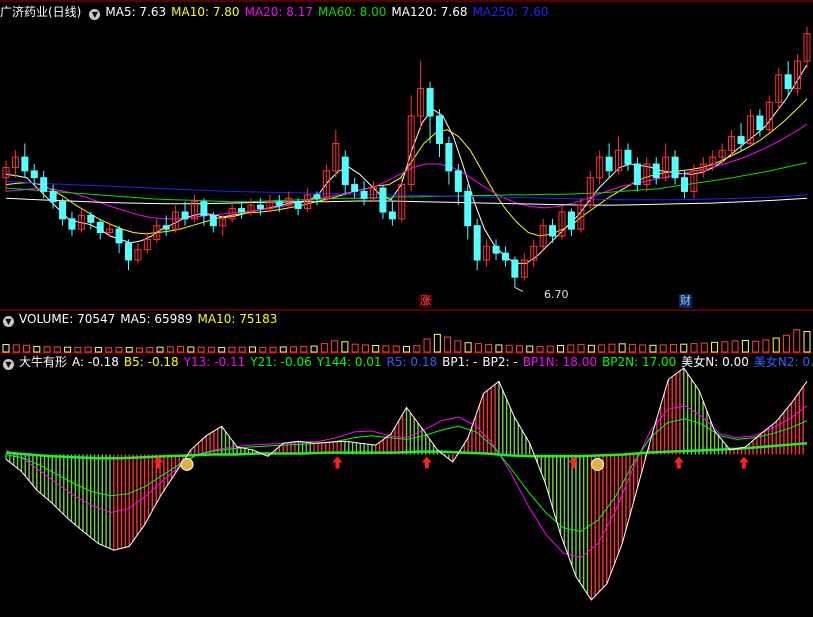 Image resolution: width=813 pixels, height=617 pixels. I want to click on indicator-value: MA5: 7.63, so click(136, 12).